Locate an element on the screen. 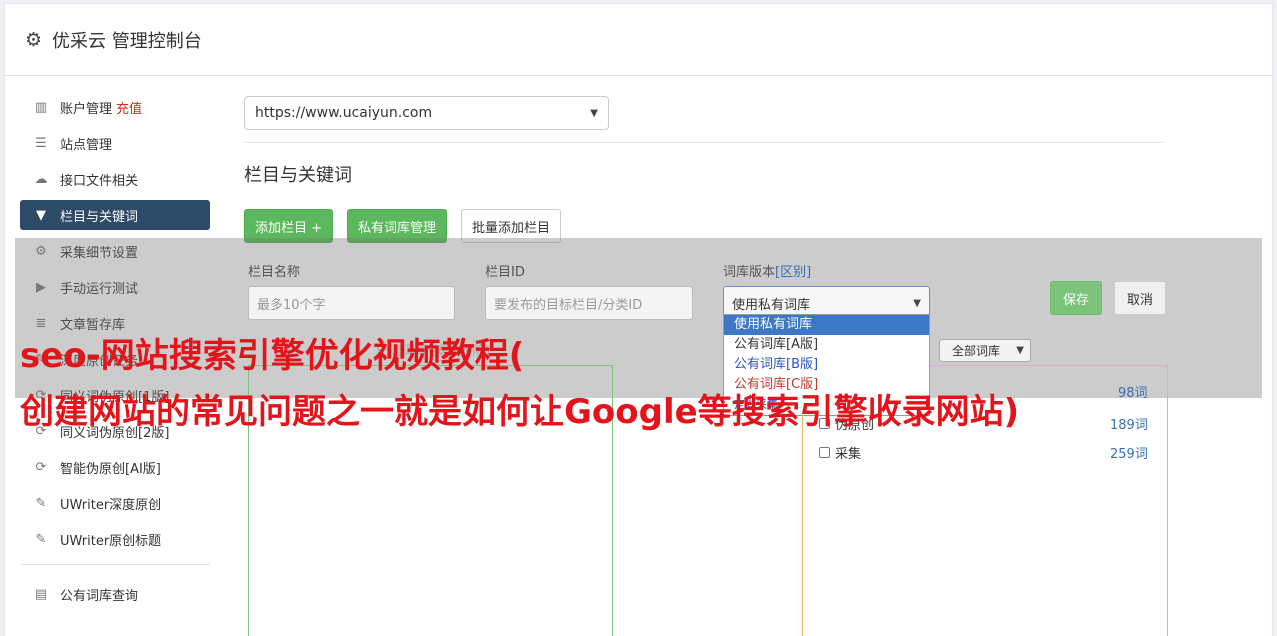 The width and height of the screenshot is (1277, 636). sidebar-item-ai-rewrite: ⟳ 智能伪原创[AI版] is located at coordinates (115, 467).